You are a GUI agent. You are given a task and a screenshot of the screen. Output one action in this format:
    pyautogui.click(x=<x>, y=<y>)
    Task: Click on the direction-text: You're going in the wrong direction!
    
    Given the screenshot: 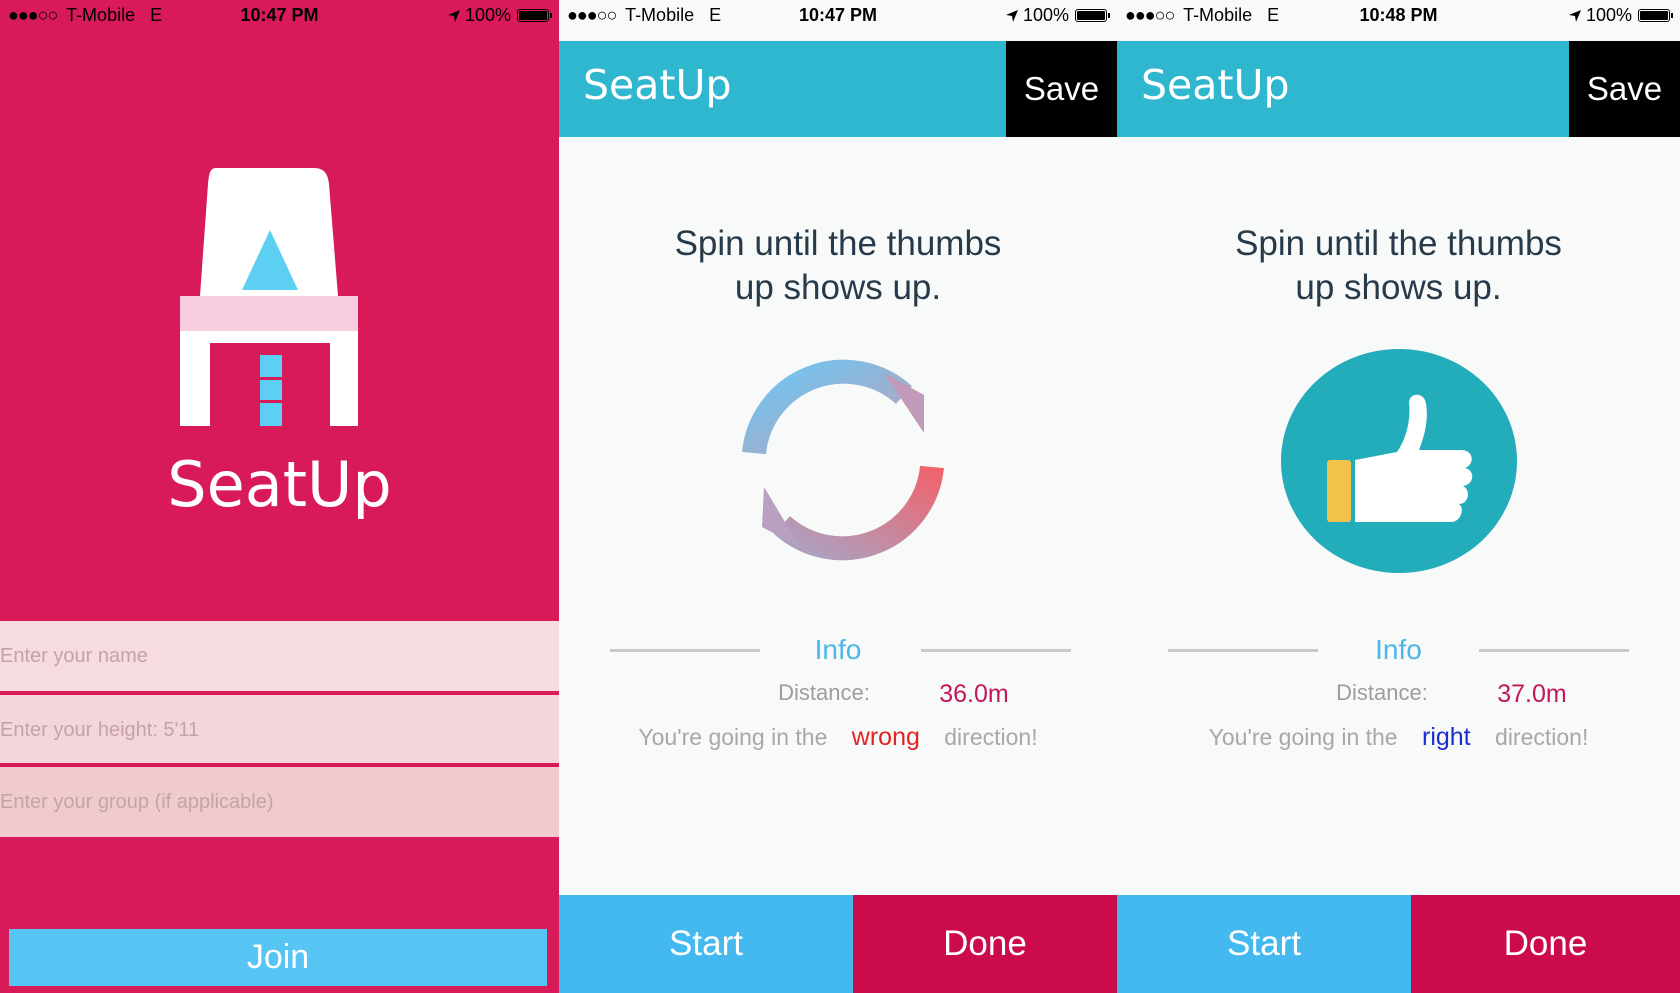 What is the action you would take?
    pyautogui.click(x=838, y=737)
    